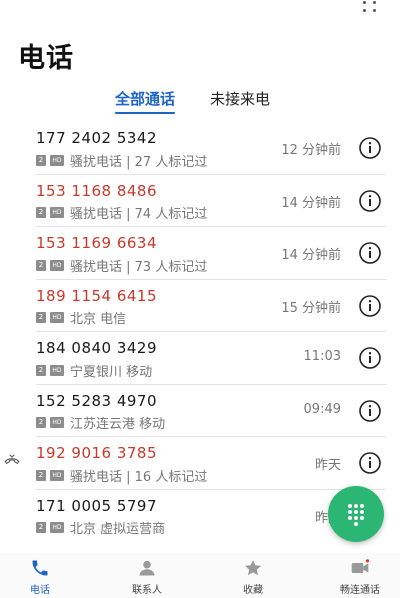 This screenshot has height=598, width=400. Describe the element at coordinates (46, 58) in the screenshot. I see `page-title: 电话` at that location.